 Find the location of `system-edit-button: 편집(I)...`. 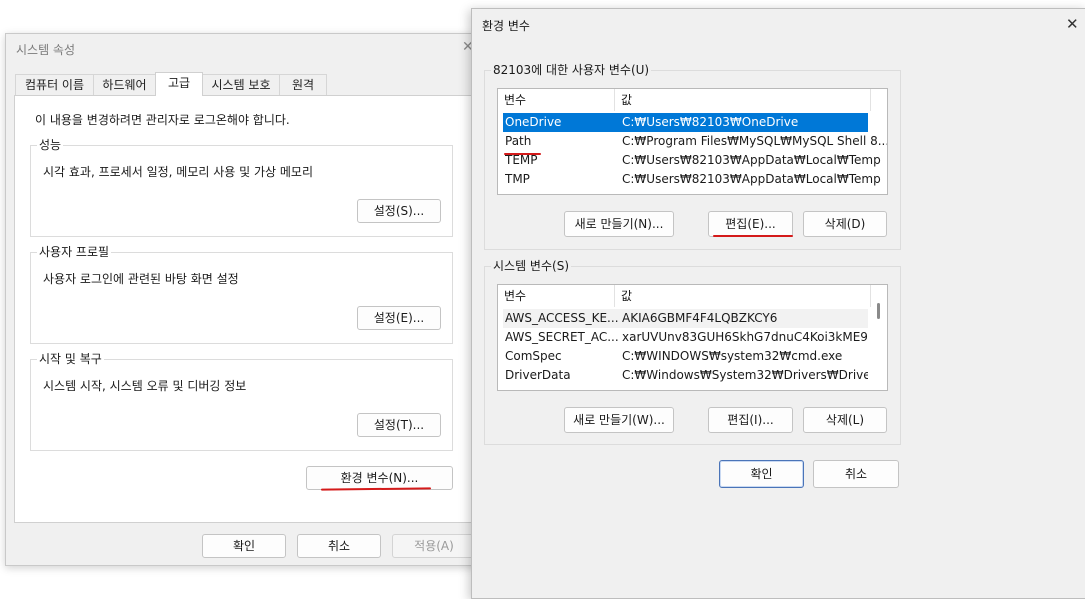

system-edit-button: 편집(I)... is located at coordinates (750, 420).